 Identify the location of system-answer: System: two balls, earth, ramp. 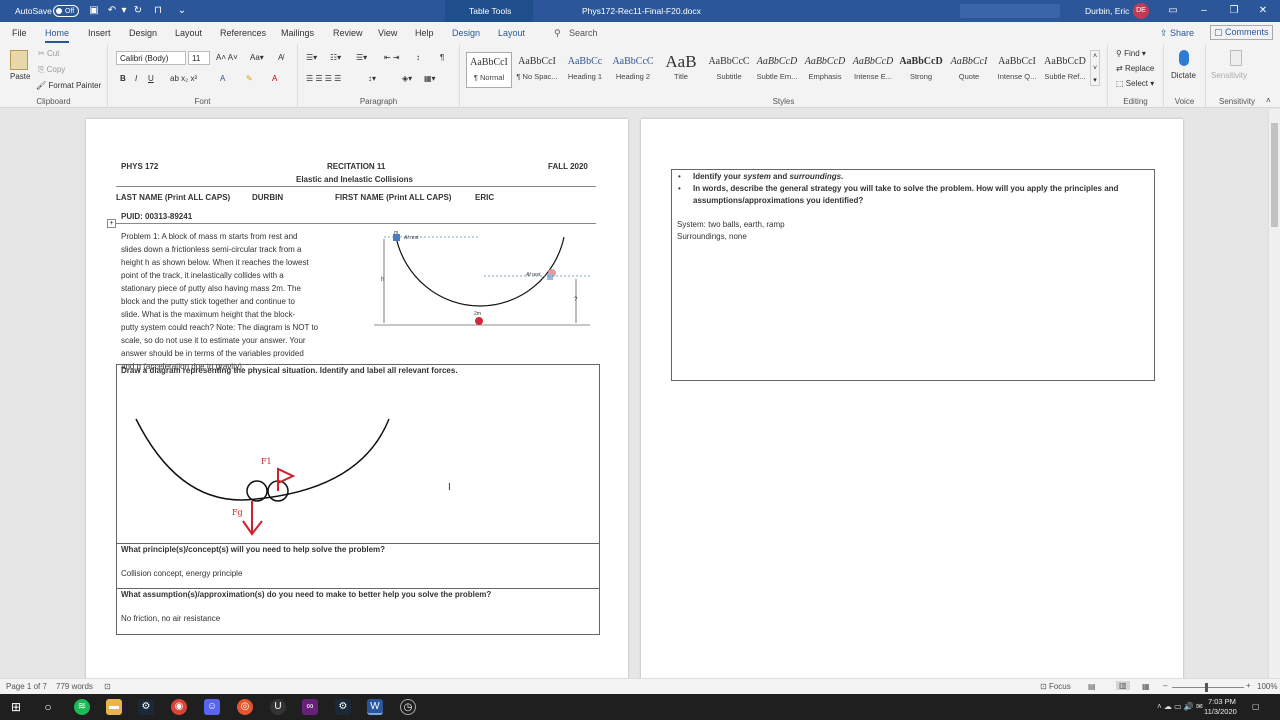
(731, 225).